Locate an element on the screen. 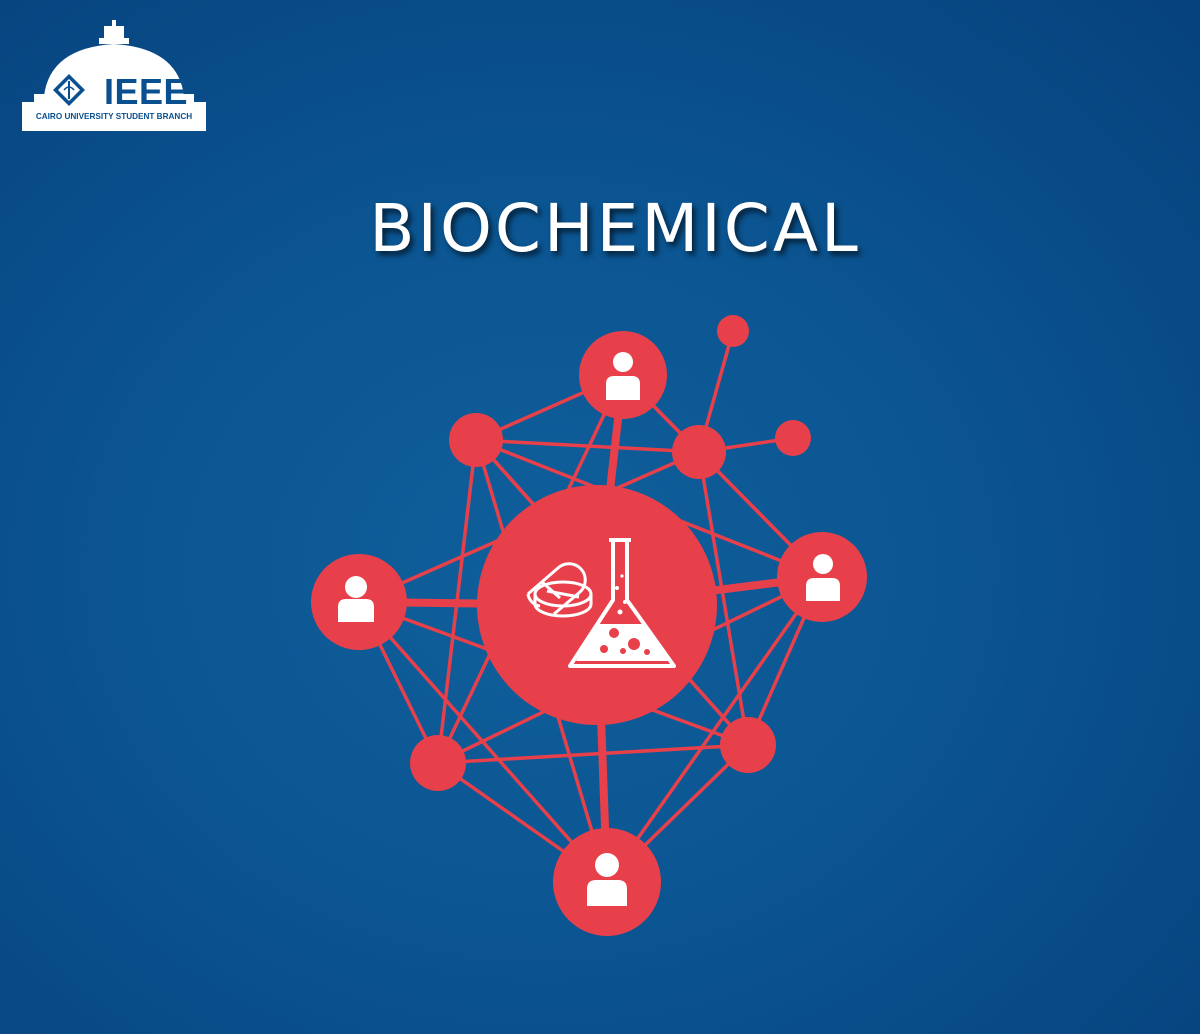 This screenshot has width=1200, height=1034. central-hub is located at coordinates (597, 605).